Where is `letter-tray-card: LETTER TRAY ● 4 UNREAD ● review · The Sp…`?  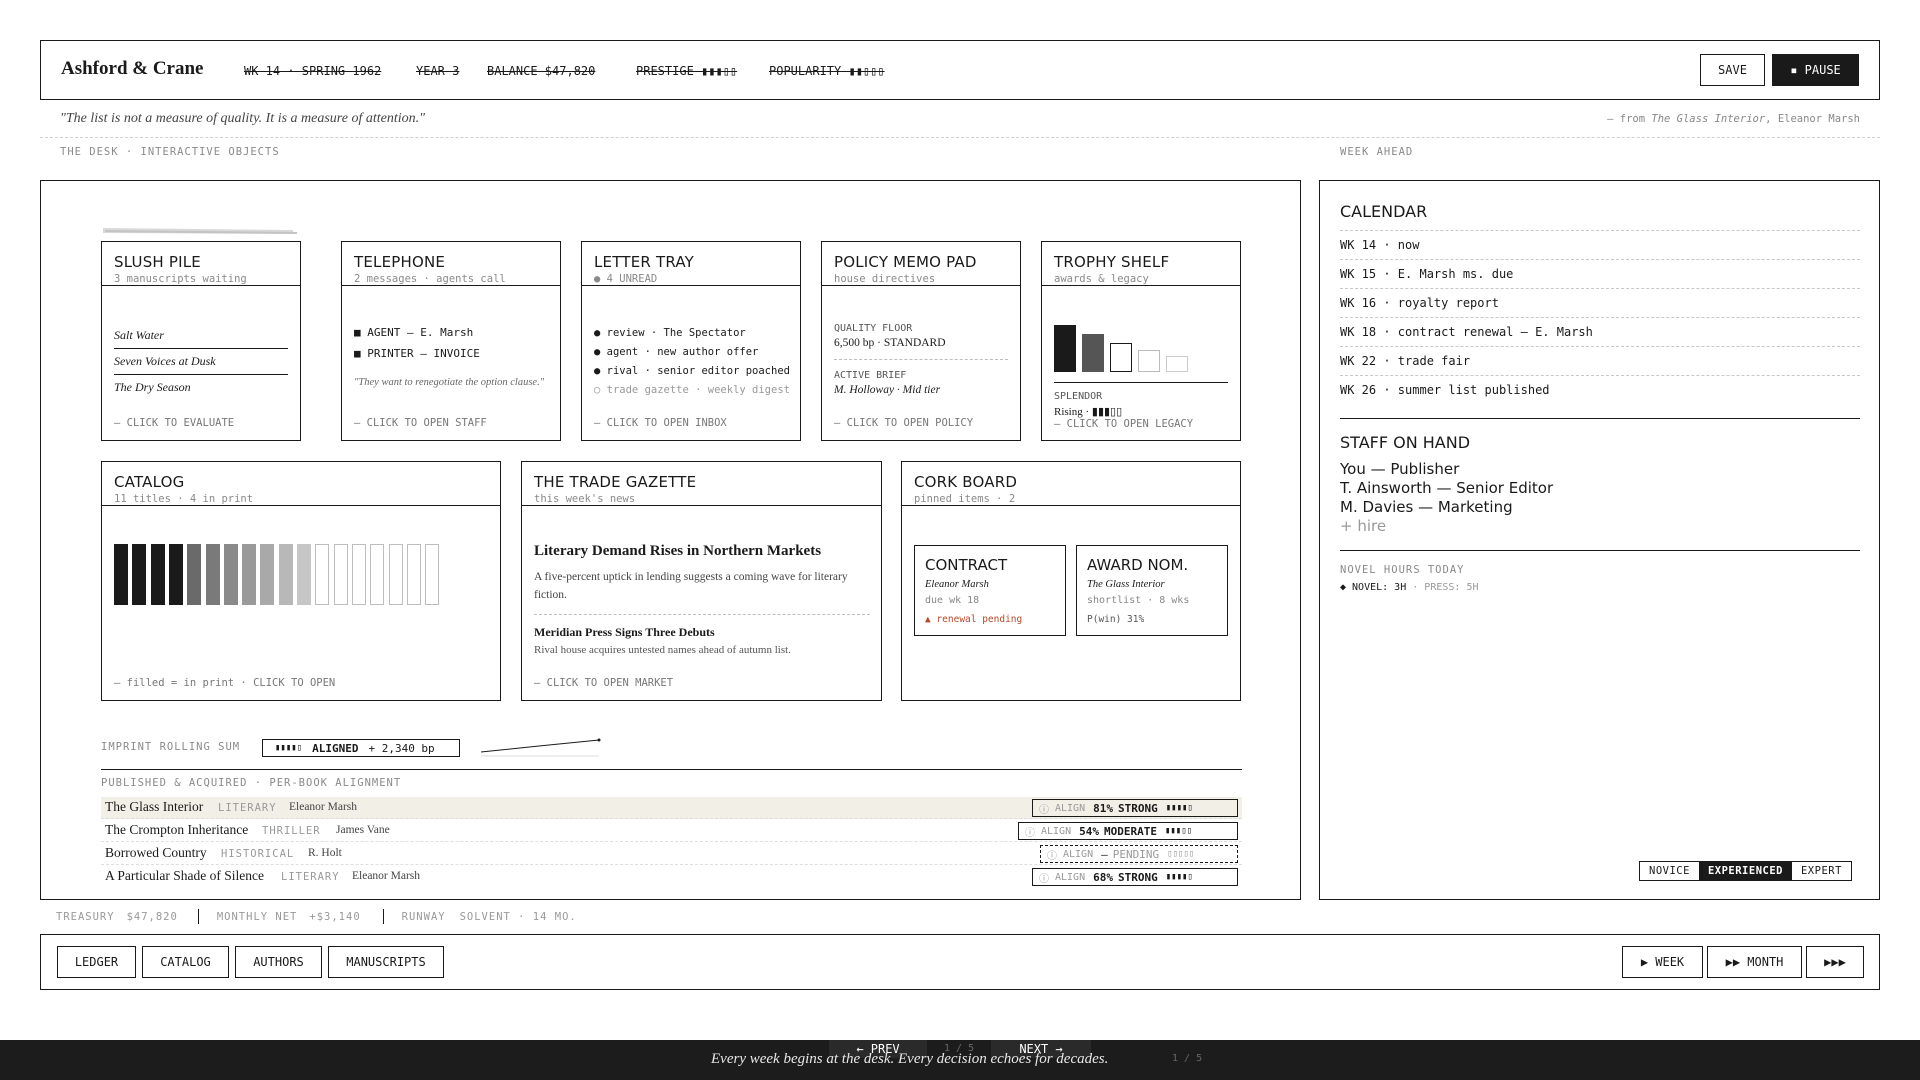
letter-tray-card: LETTER TRAY ● 4 UNREAD ● review · The Sp… is located at coordinates (691, 341).